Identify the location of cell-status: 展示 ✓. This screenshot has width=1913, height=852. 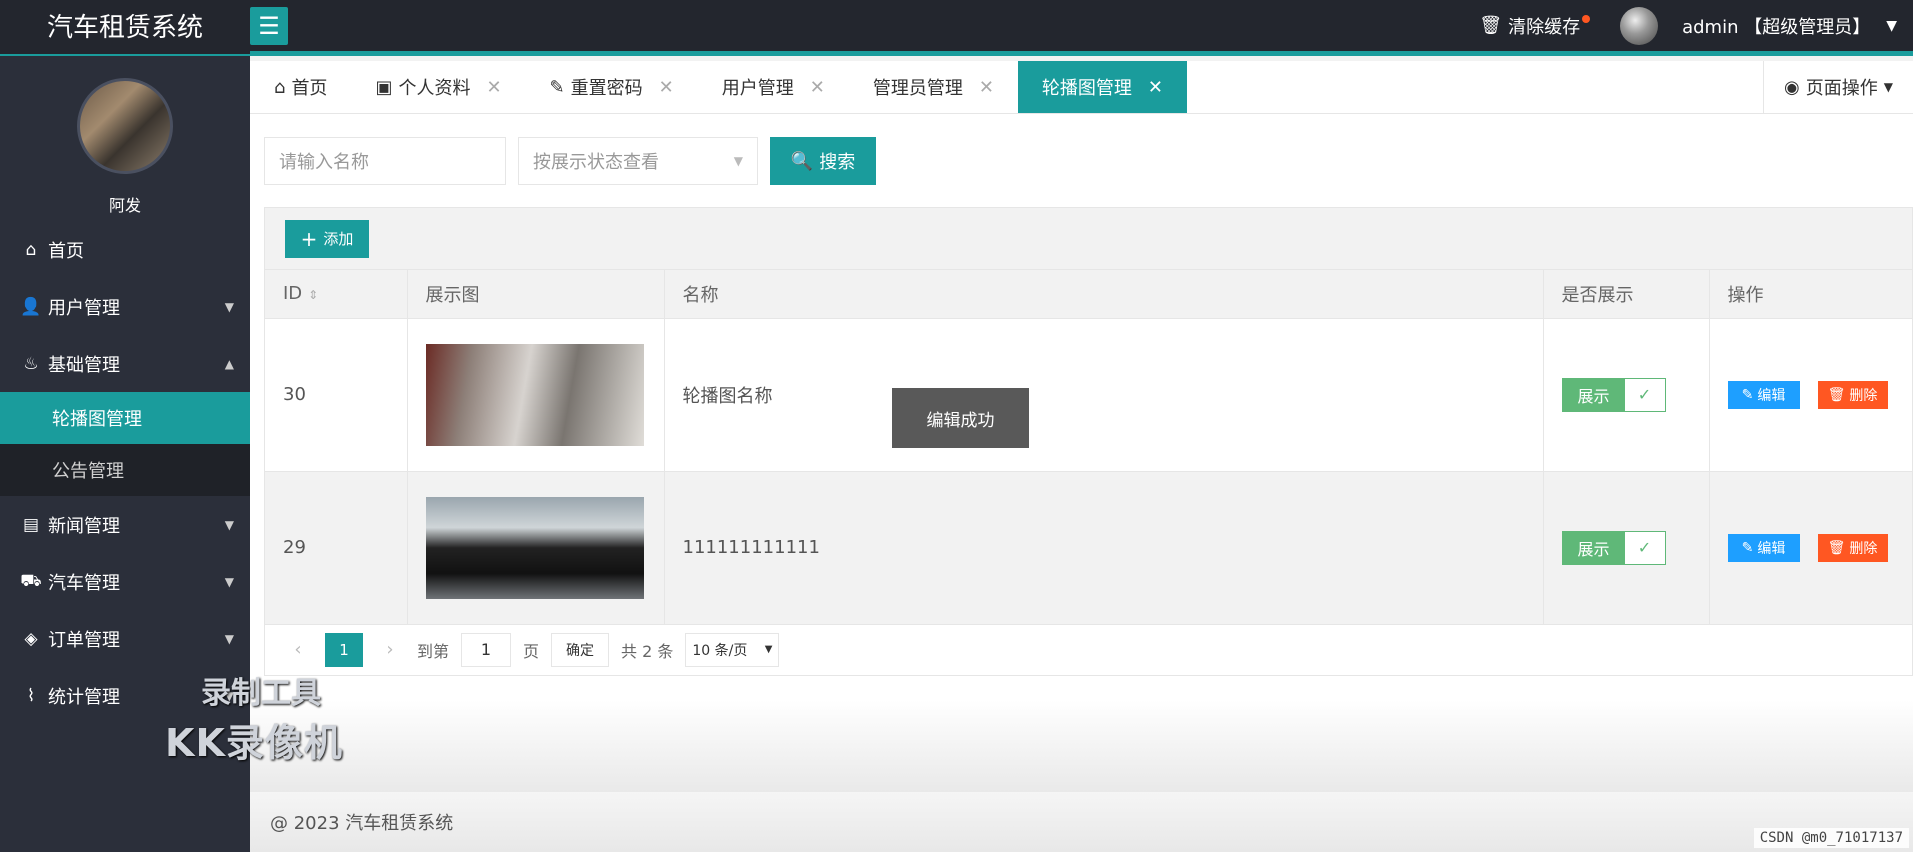
(1626, 548).